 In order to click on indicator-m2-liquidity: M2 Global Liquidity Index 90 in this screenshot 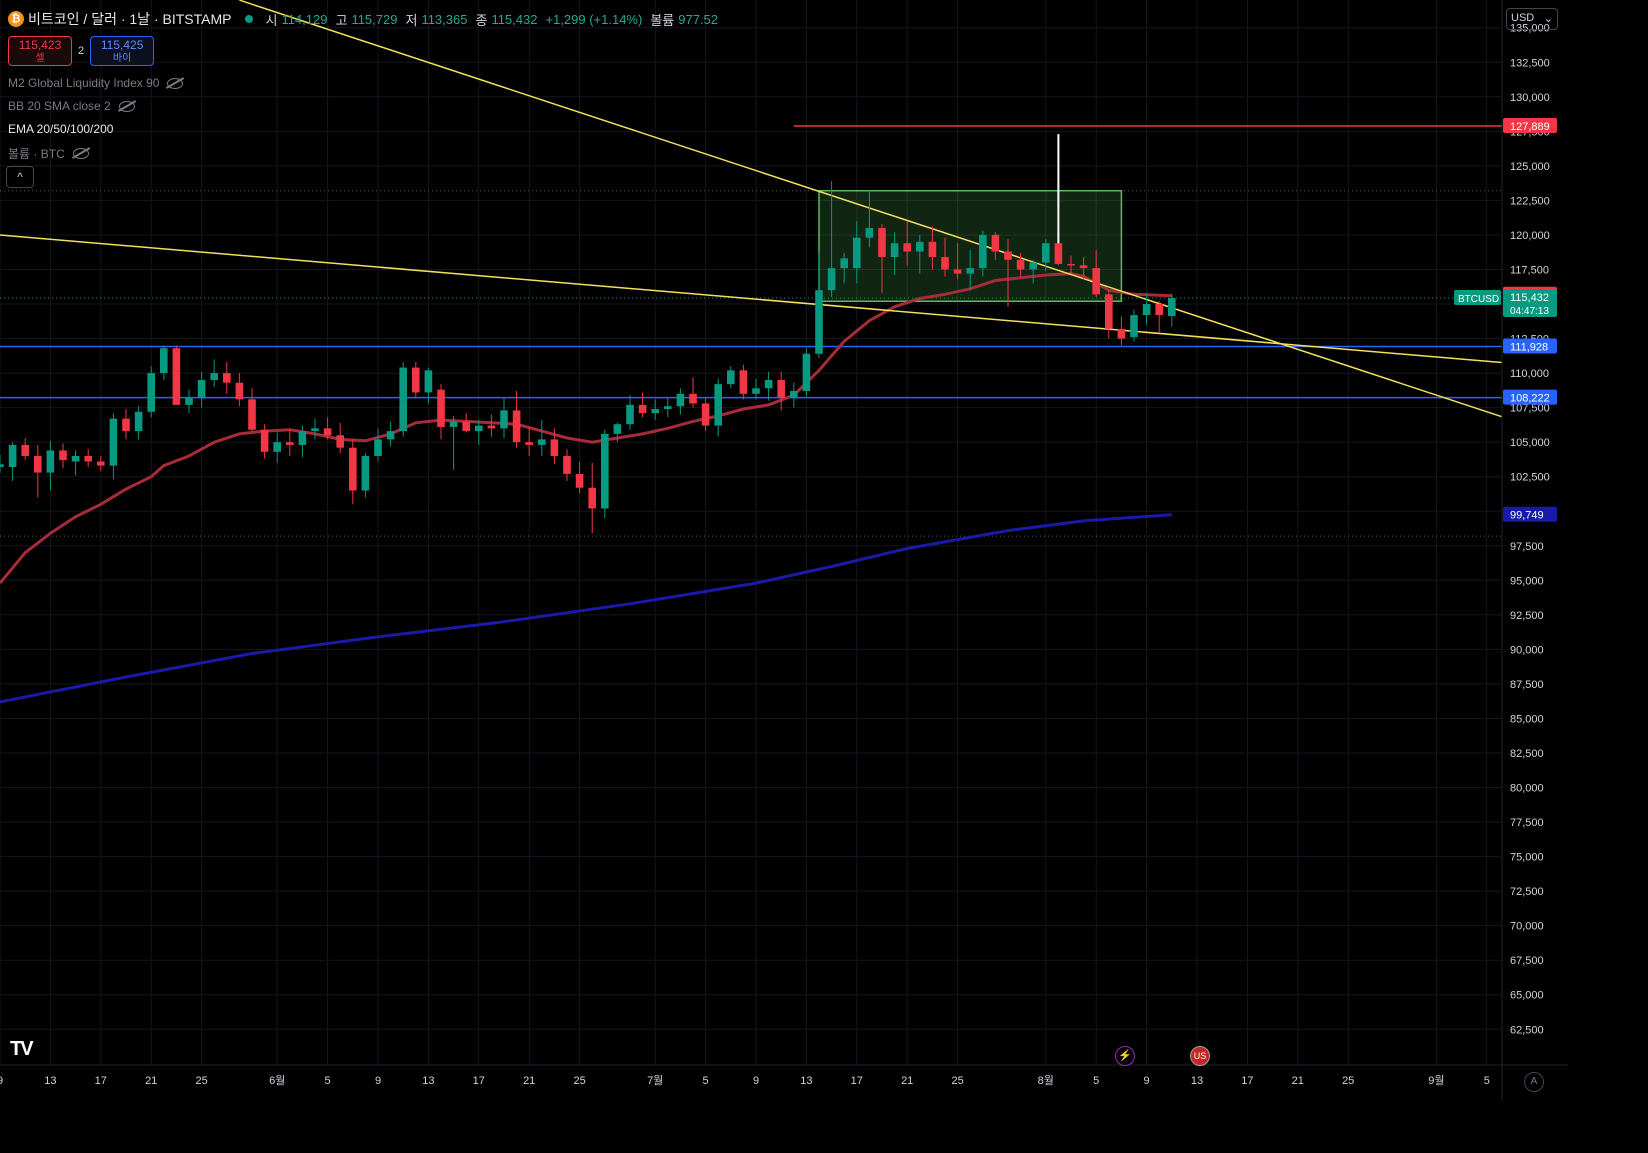, I will do `click(96, 83)`.